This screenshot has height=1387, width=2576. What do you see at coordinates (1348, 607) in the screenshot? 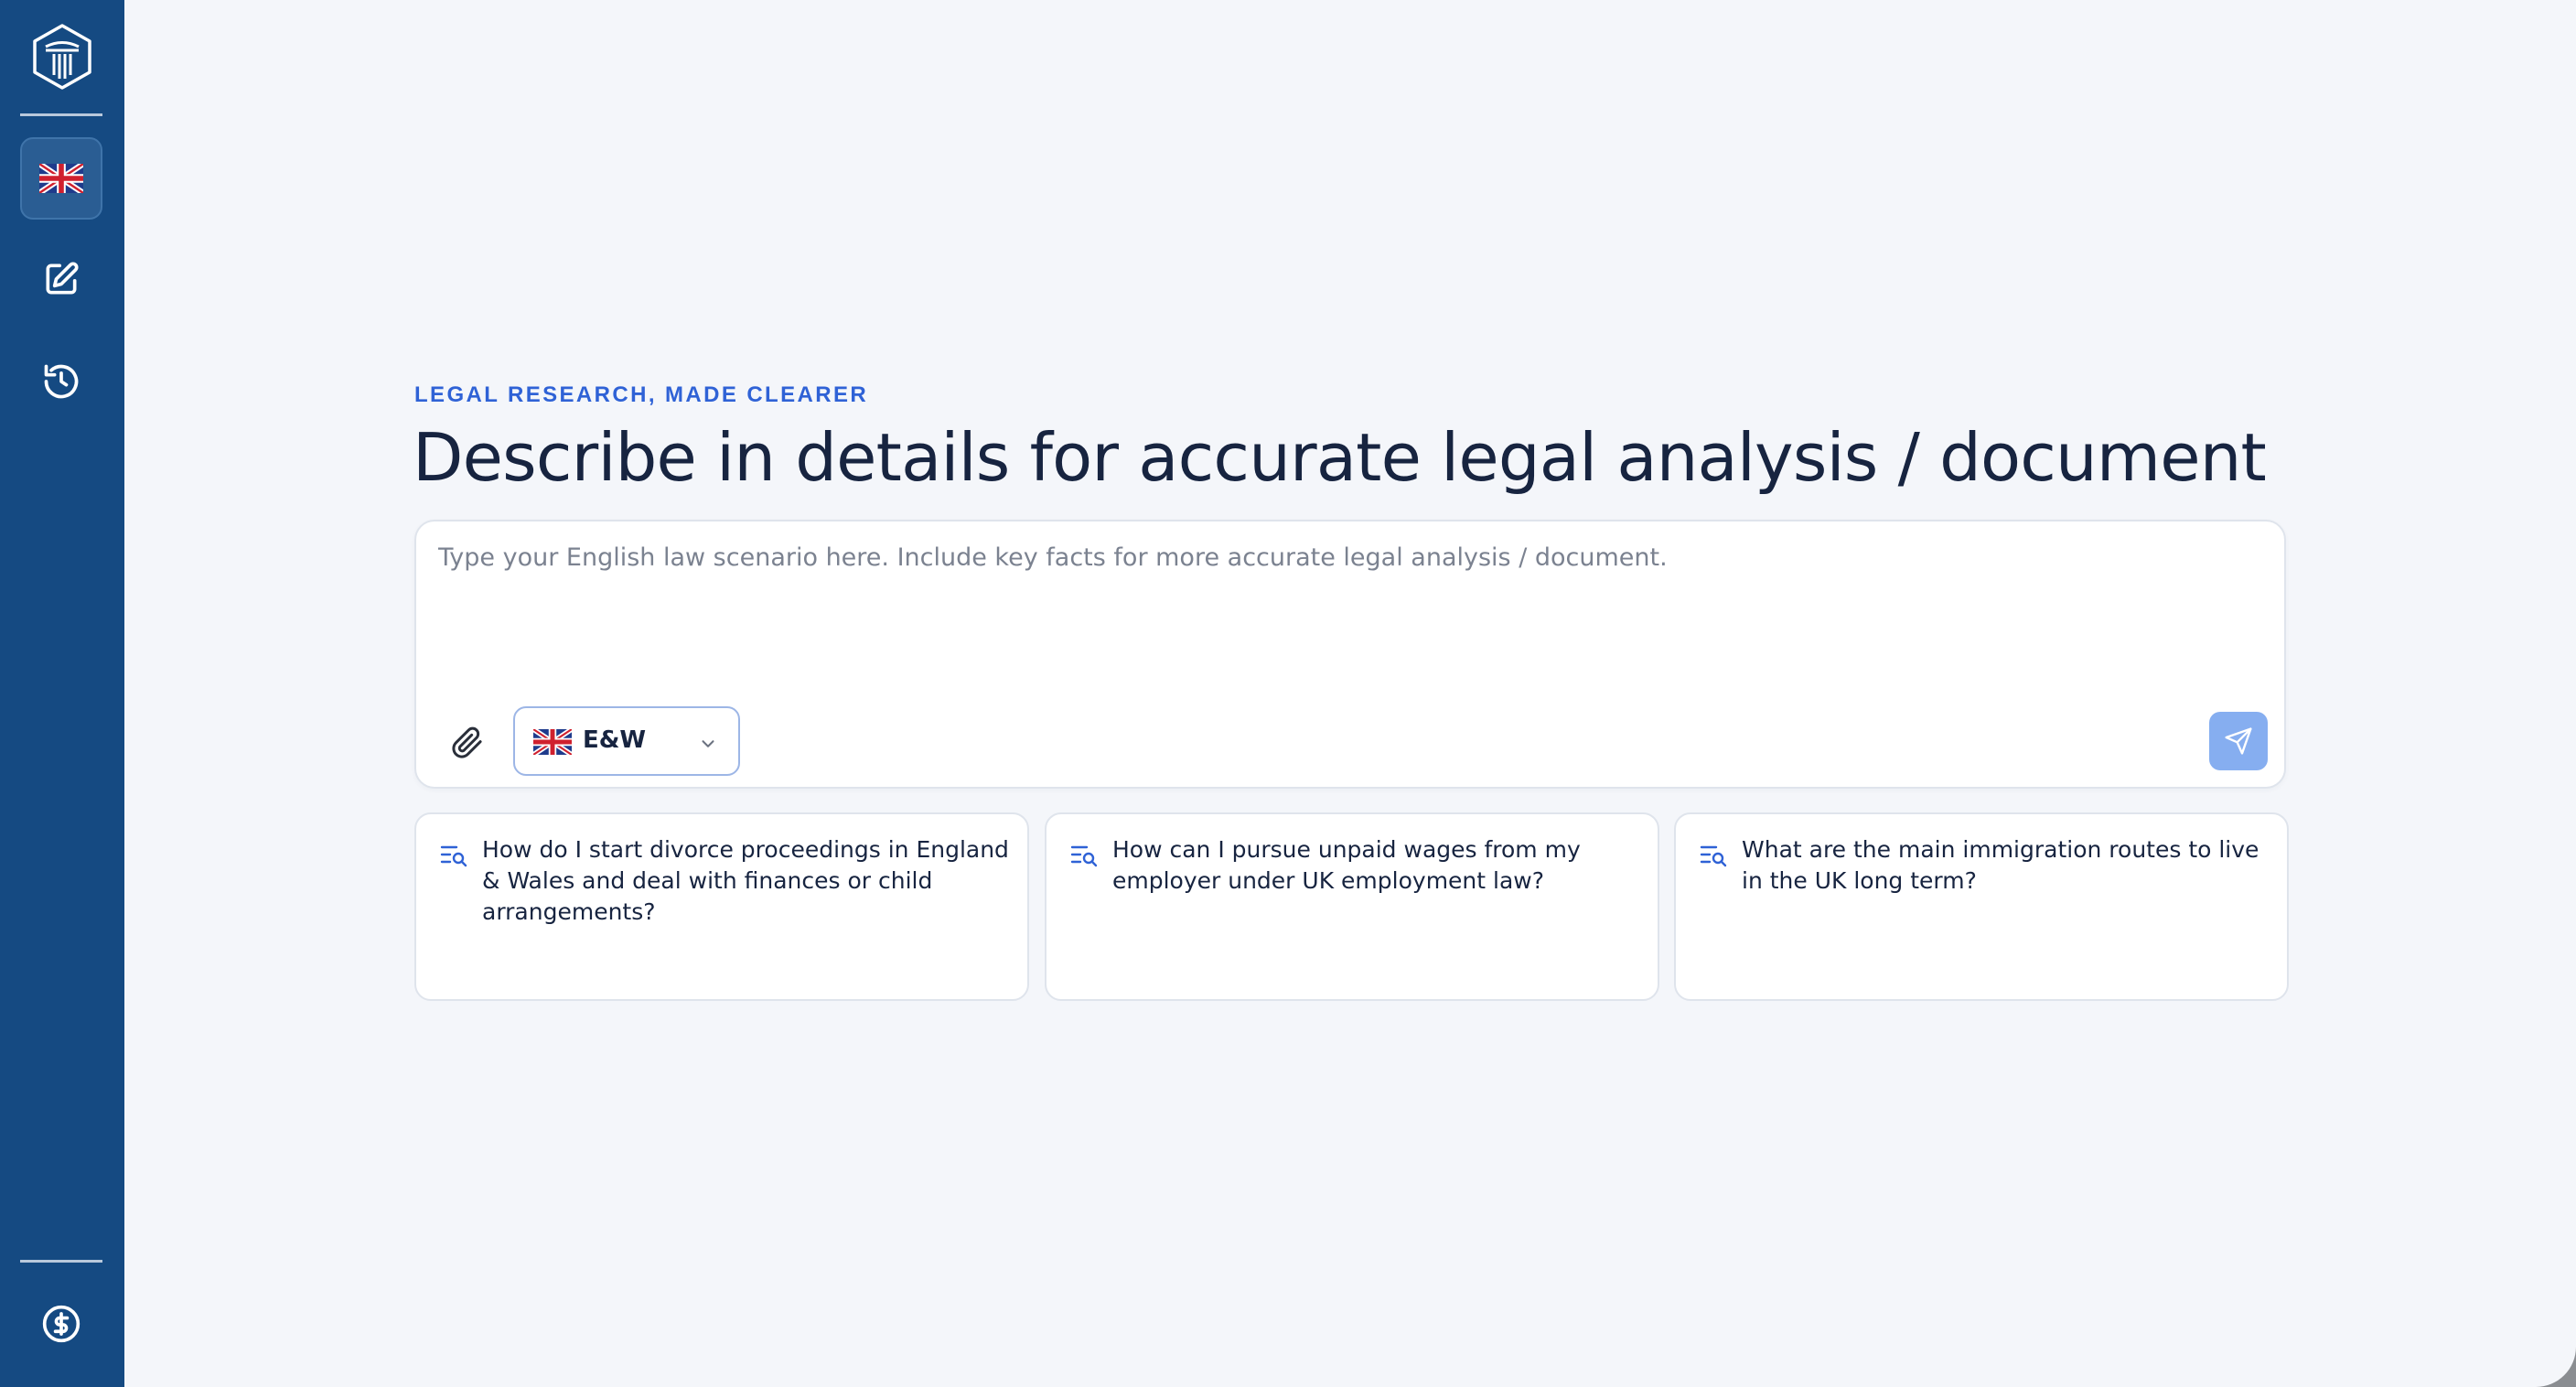
I see `scenario-input` at bounding box center [1348, 607].